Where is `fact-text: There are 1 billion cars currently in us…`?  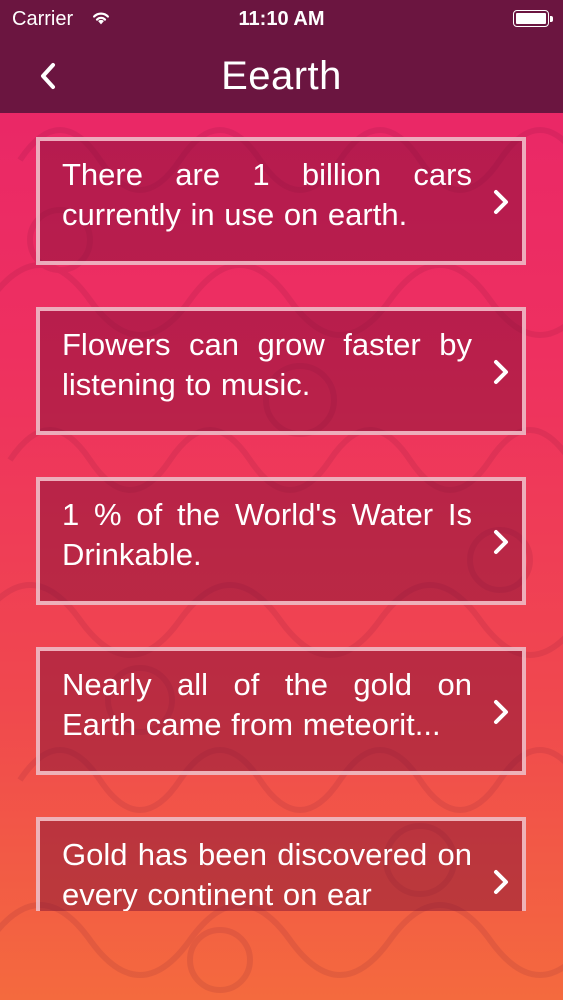 fact-text: There are 1 billion cars currently in us… is located at coordinates (267, 194).